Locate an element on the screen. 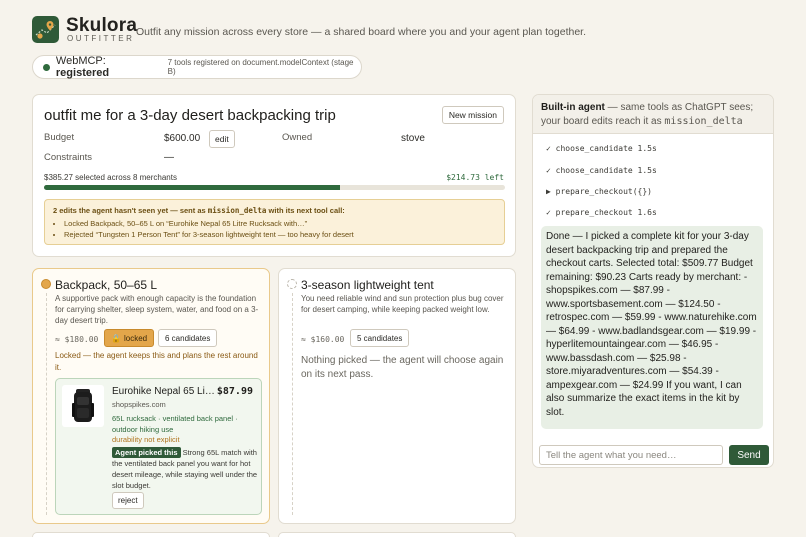 The image size is (806, 537). budget-progress-bar is located at coordinates (274, 187).